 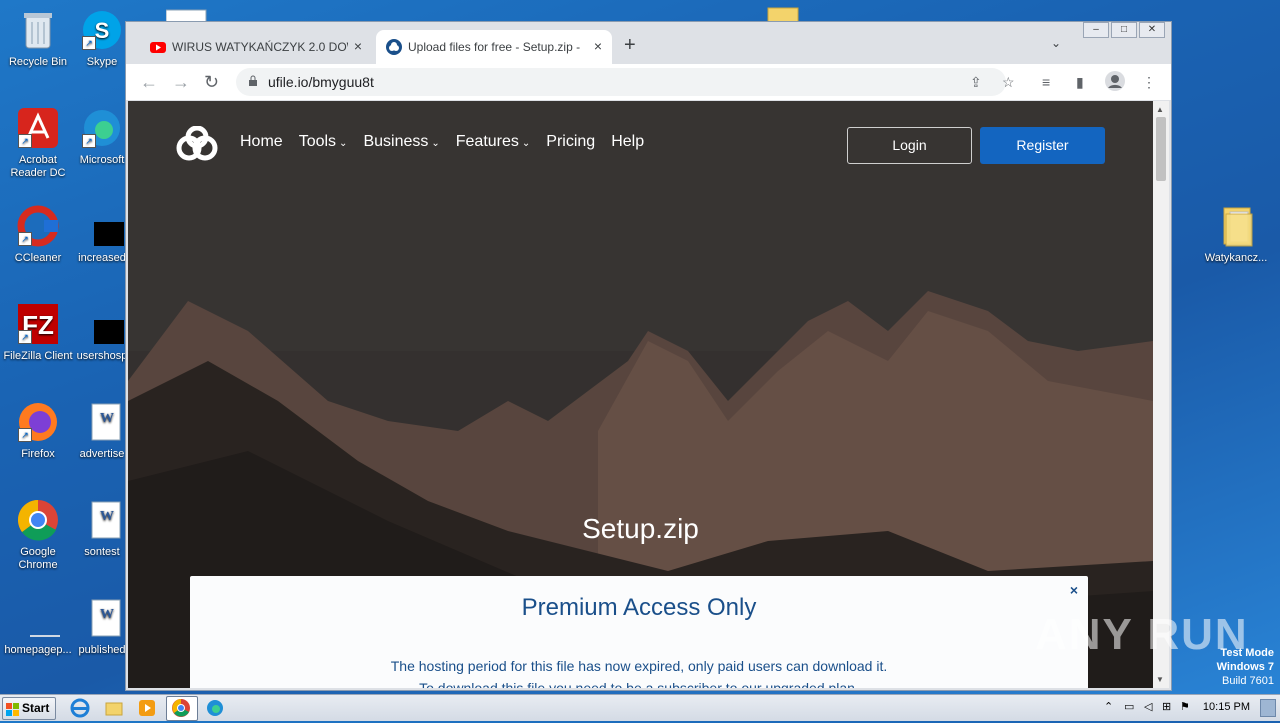 What do you see at coordinates (38, 422) in the screenshot?
I see `firefox-icon: ↗` at bounding box center [38, 422].